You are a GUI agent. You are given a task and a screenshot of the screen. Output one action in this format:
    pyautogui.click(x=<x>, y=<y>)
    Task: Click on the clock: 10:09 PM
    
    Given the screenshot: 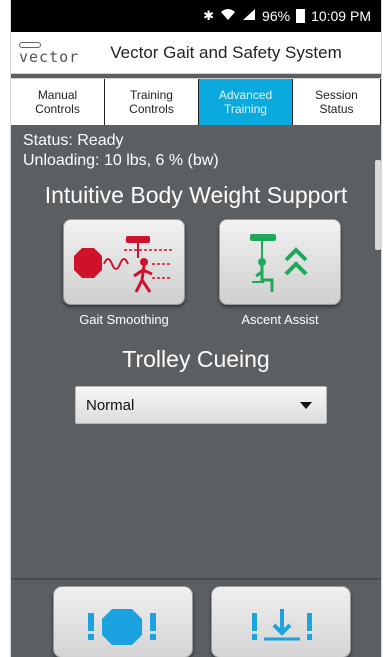 What is the action you would take?
    pyautogui.click(x=341, y=16)
    